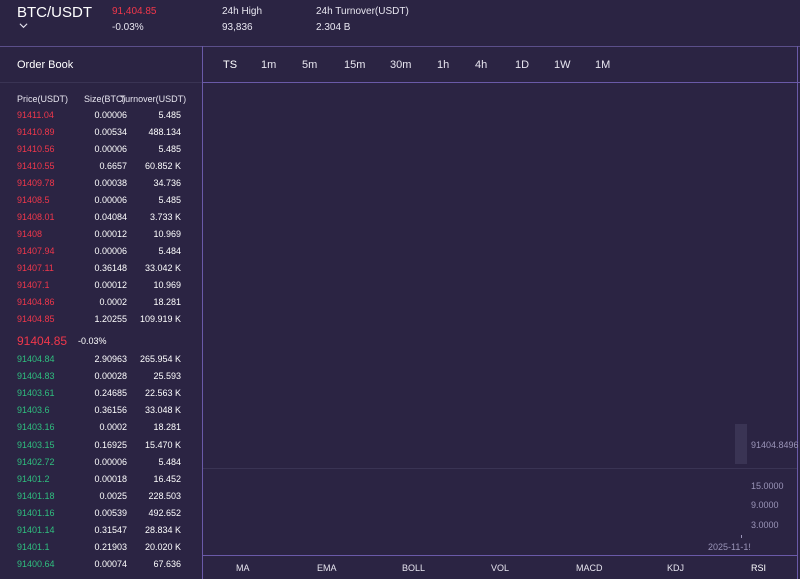 This screenshot has width=800, height=579. Describe the element at coordinates (101, 82) in the screenshot. I see `orderbook-title-divider` at that location.